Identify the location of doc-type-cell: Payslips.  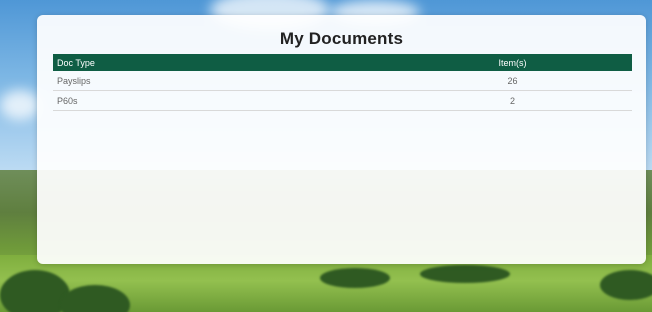
(74, 80).